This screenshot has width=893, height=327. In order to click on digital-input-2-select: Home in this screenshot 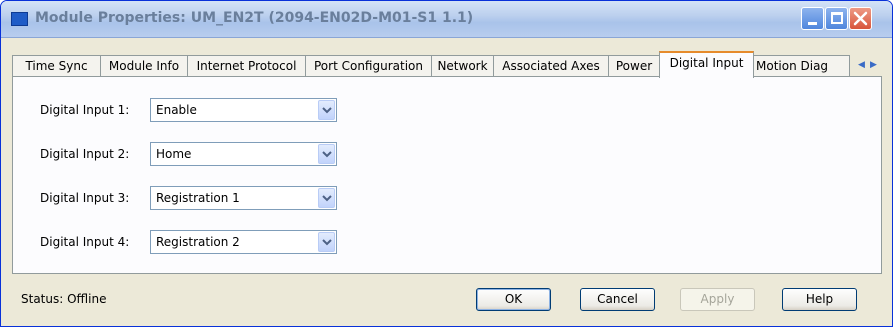, I will do `click(243, 154)`.